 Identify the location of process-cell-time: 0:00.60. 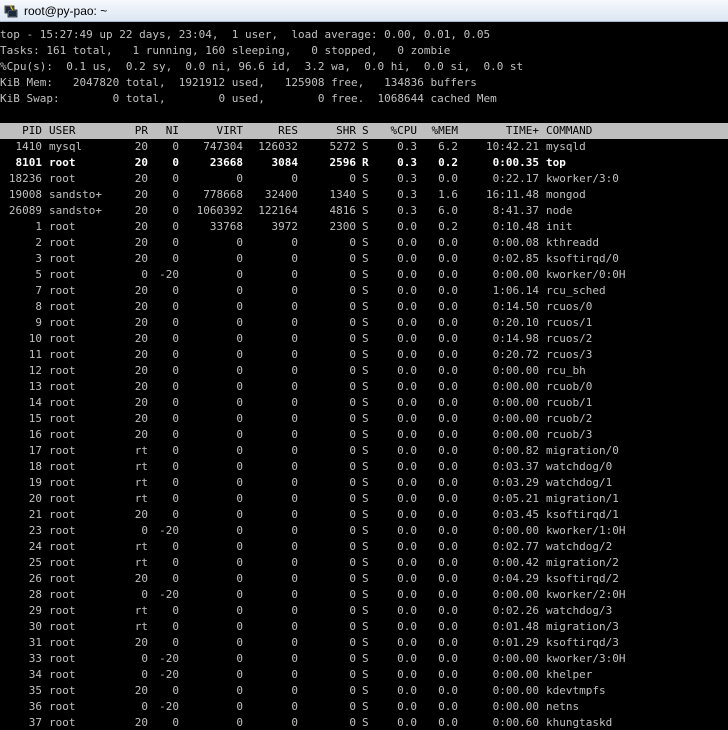
(515, 722).